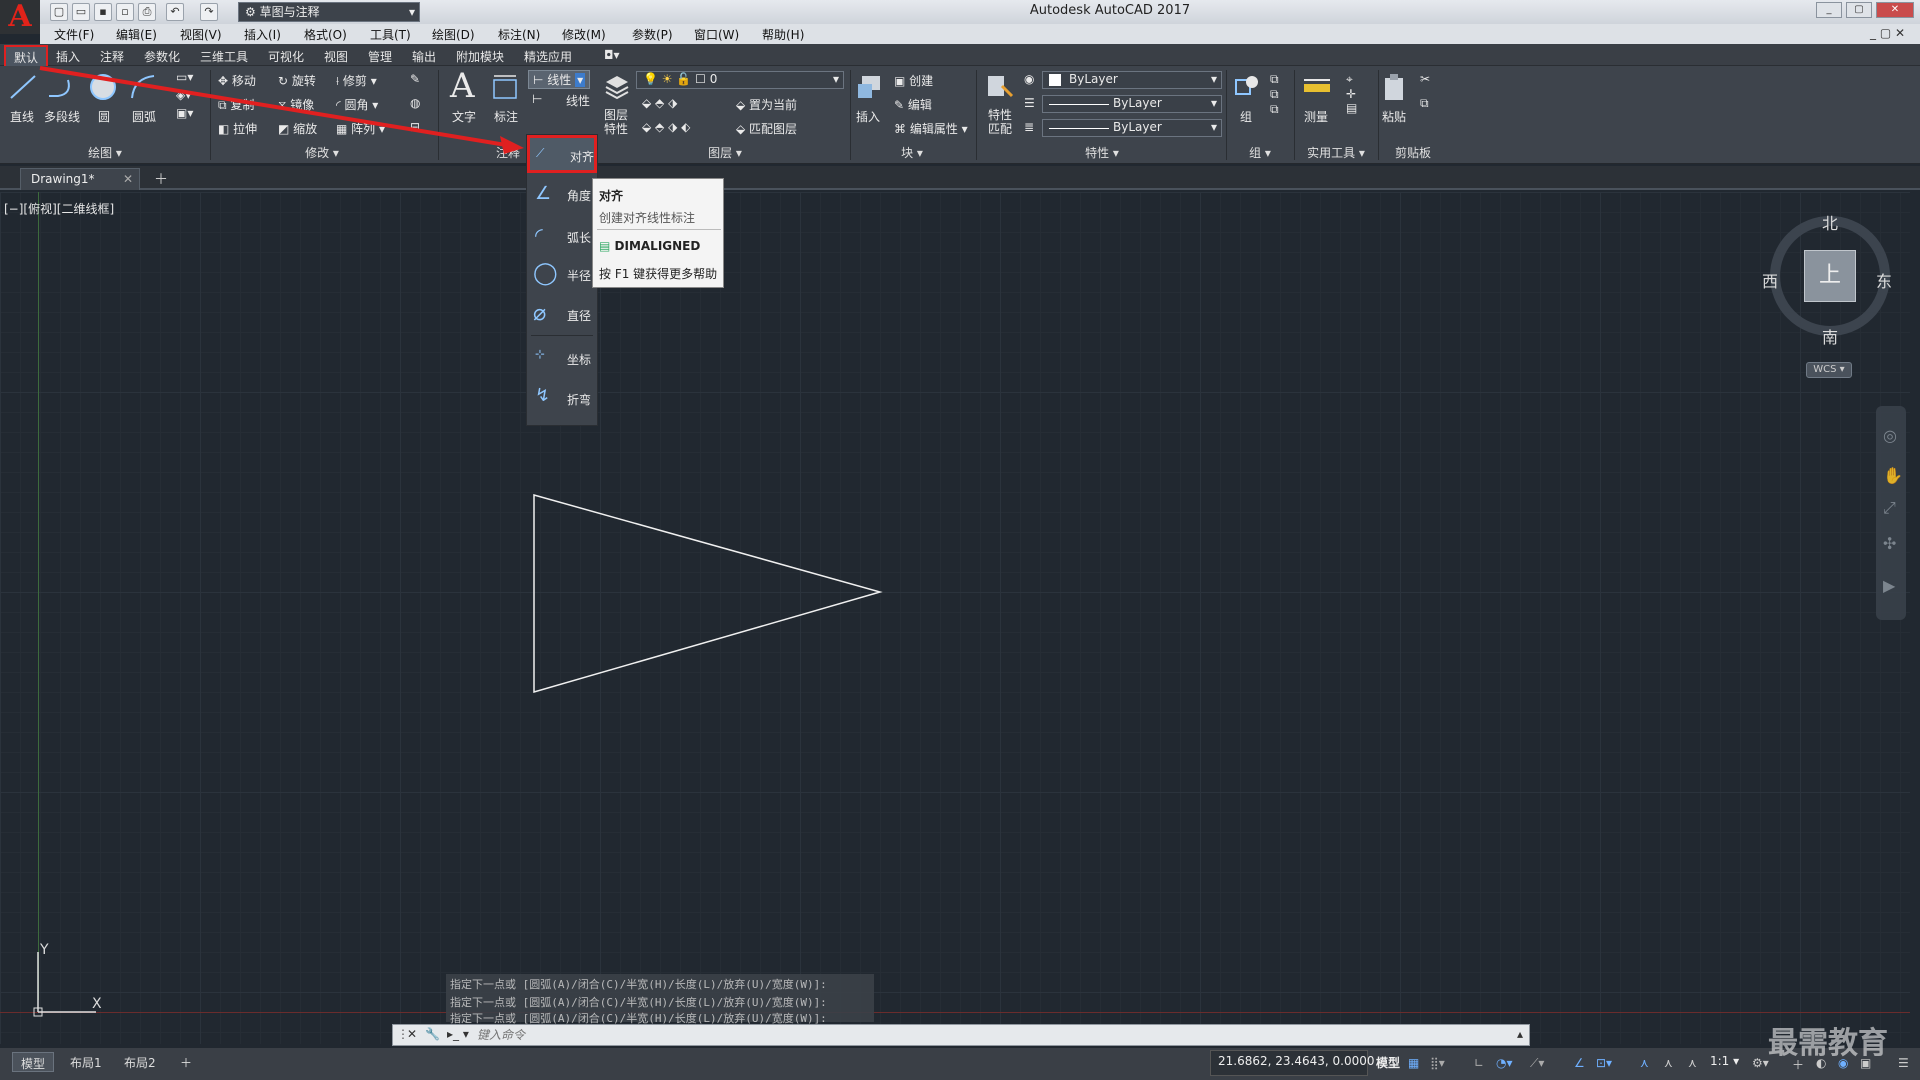 Image resolution: width=1920 pixels, height=1080 pixels. What do you see at coordinates (22, 116) in the screenshot?
I see `line-button: 直线` at bounding box center [22, 116].